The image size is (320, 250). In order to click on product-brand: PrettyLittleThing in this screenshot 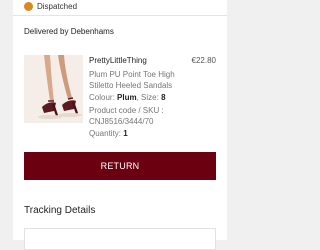, I will do `click(118, 60)`.